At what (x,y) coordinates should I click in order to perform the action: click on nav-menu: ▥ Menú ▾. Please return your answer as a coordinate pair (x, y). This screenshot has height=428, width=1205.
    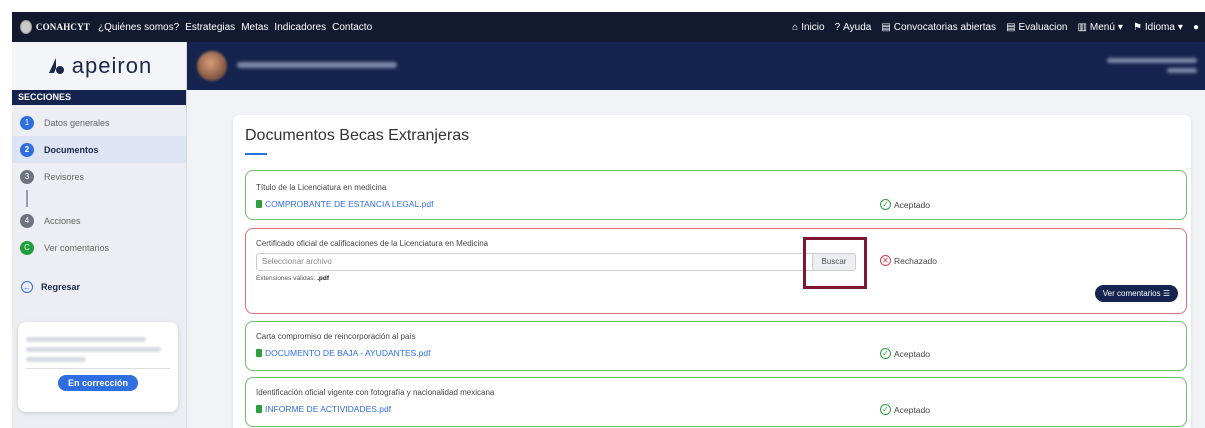
    Looking at the image, I should click on (1100, 27).